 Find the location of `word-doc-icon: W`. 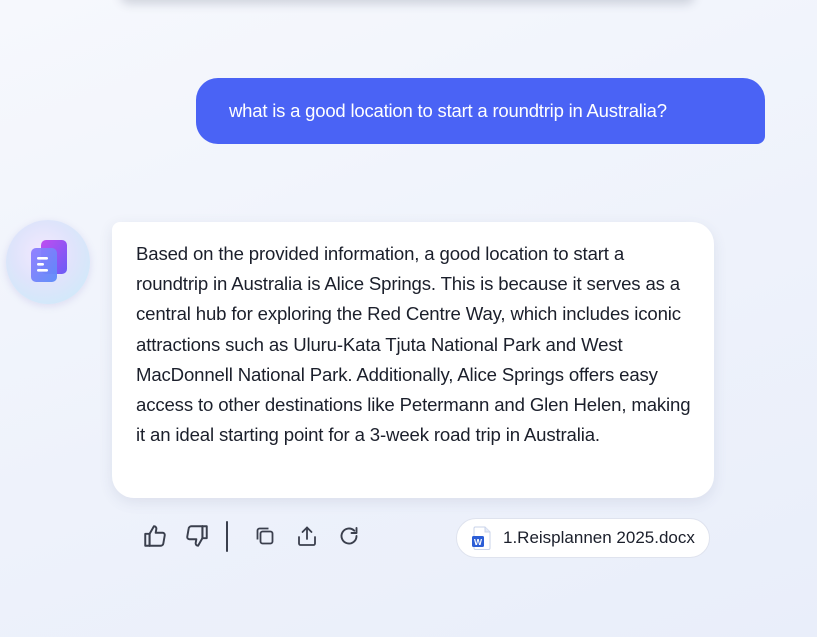

word-doc-icon: W is located at coordinates (481, 538).